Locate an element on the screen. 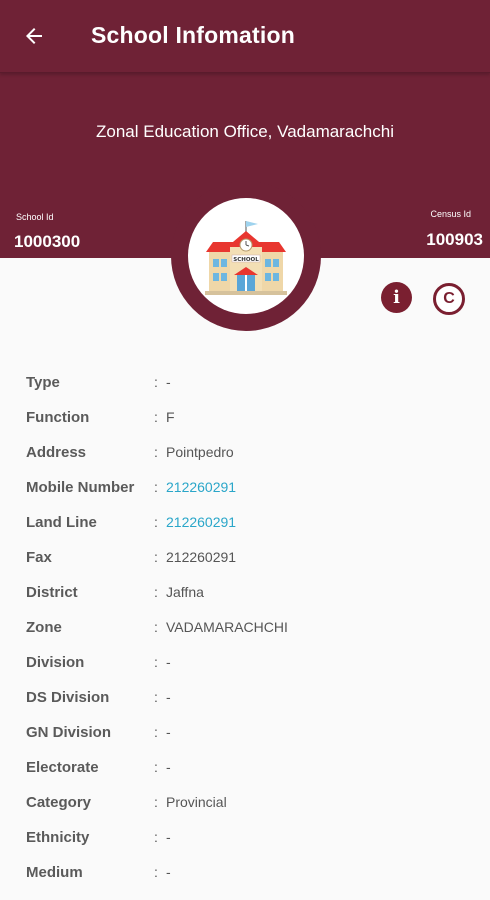 The width and height of the screenshot is (490, 900). school-id-label: School Id is located at coordinates (35, 217).